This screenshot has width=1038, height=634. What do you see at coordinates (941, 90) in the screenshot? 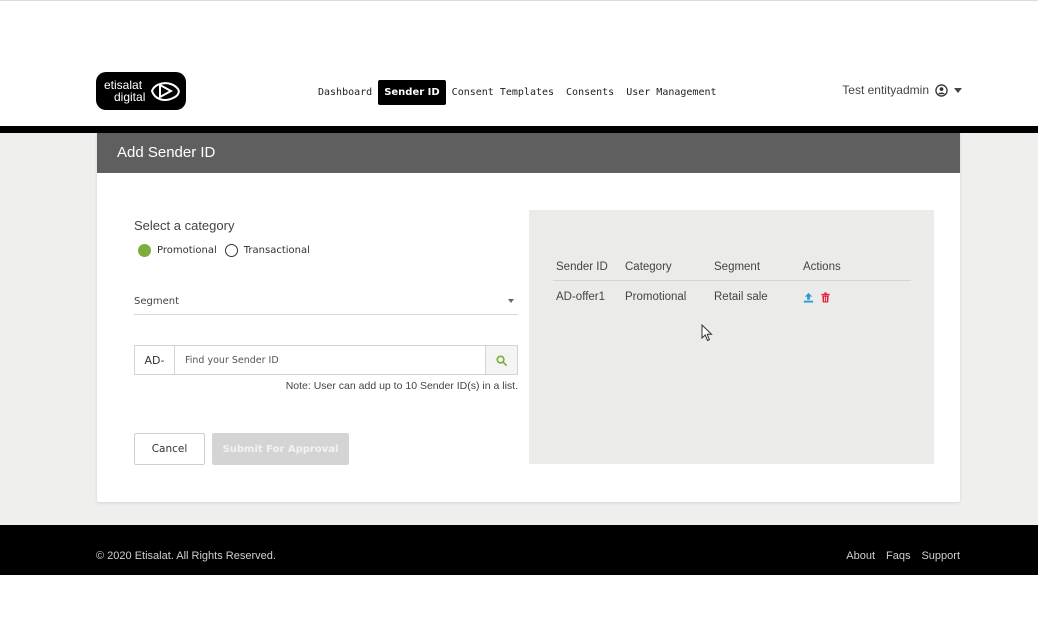
I see `user-circle-icon` at bounding box center [941, 90].